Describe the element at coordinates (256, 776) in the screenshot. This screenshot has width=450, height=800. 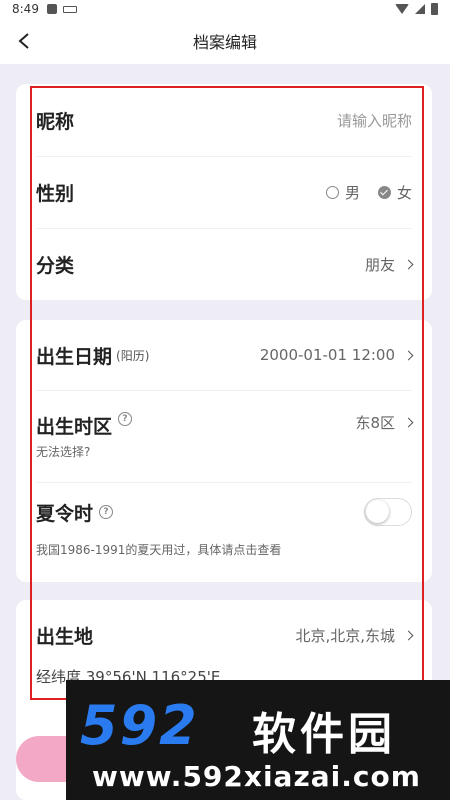
I see `watermark-url: www.592xiazai.com` at that location.